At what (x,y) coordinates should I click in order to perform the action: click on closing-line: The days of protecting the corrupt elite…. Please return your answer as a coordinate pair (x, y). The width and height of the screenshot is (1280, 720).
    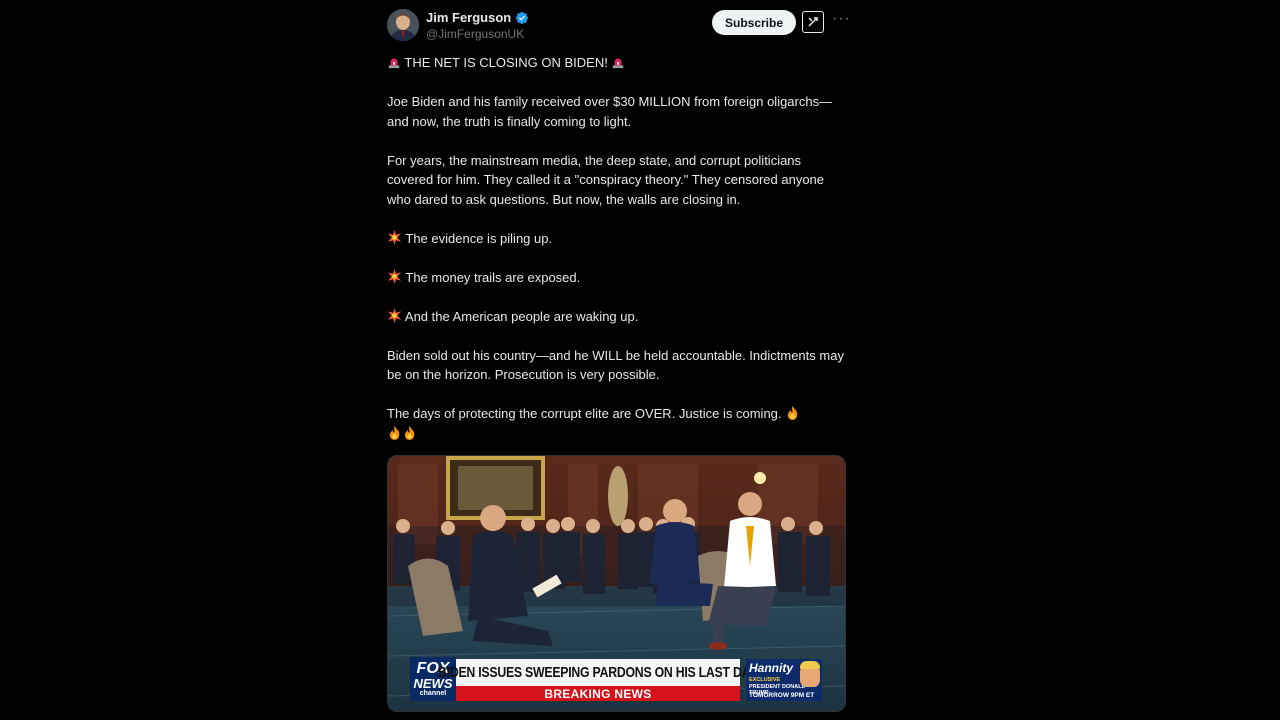
    Looking at the image, I should click on (617, 423).